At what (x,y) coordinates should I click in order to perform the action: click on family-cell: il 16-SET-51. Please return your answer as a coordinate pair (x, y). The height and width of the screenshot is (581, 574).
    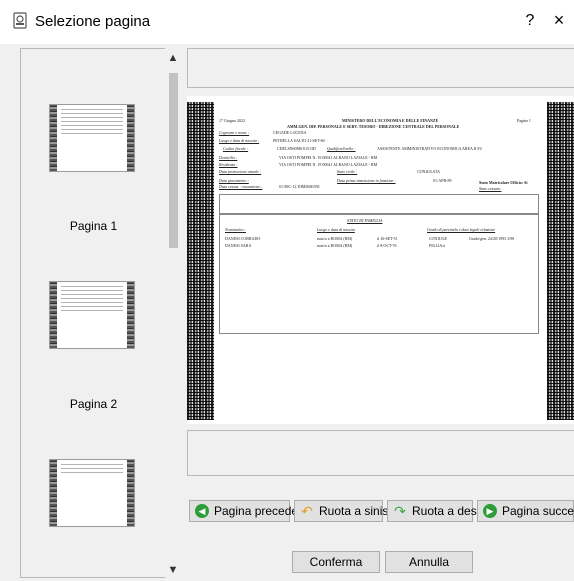
    Looking at the image, I should click on (387, 238).